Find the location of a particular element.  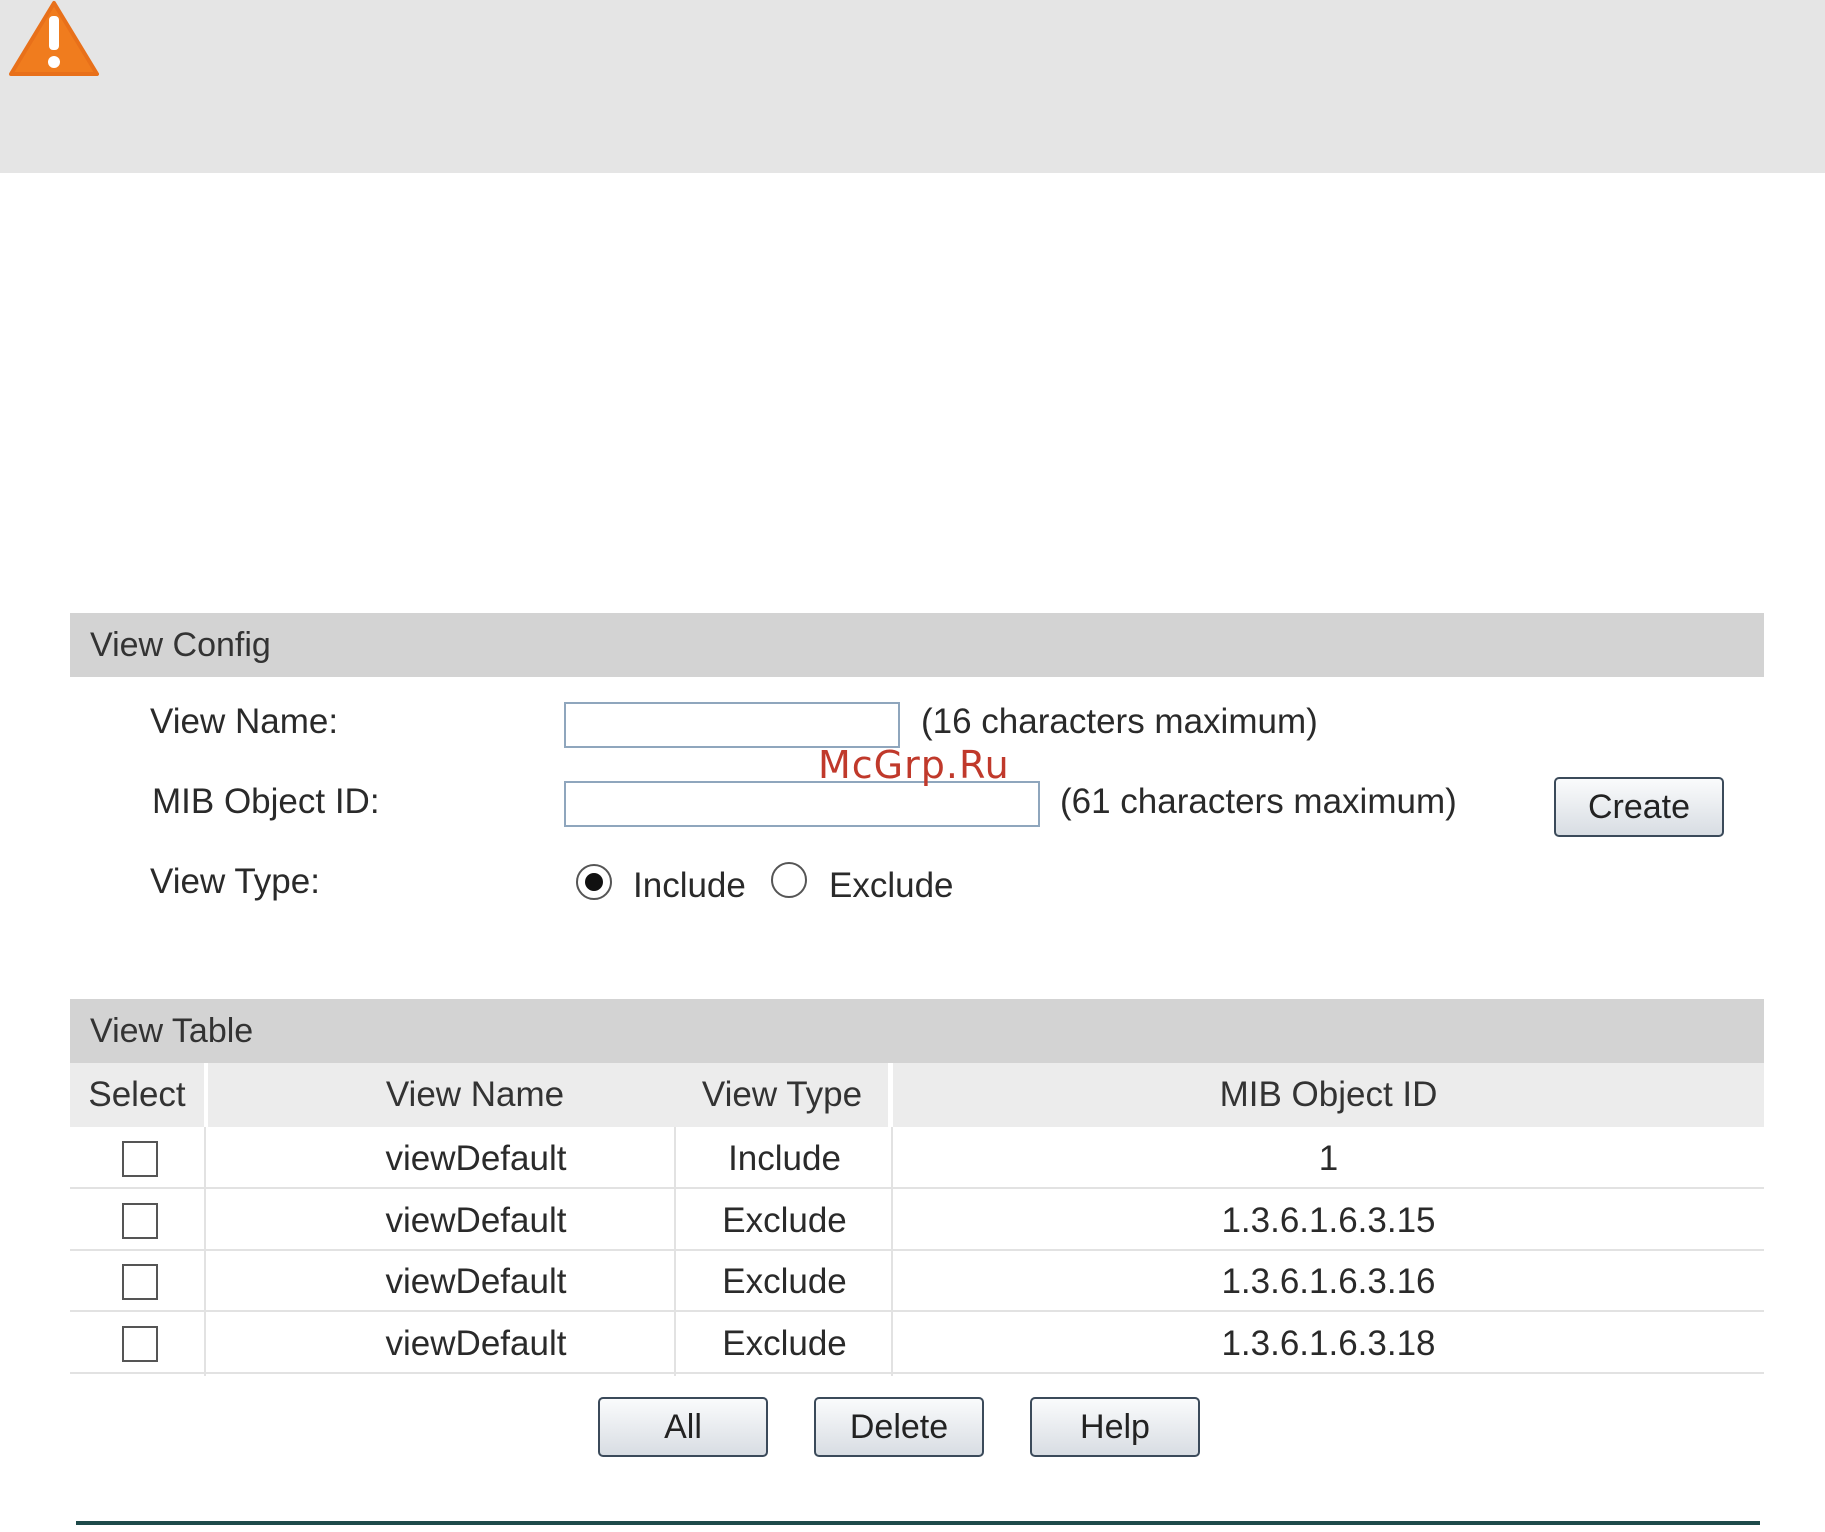

cell-mib-object-id: 1 is located at coordinates (1328, 1158).